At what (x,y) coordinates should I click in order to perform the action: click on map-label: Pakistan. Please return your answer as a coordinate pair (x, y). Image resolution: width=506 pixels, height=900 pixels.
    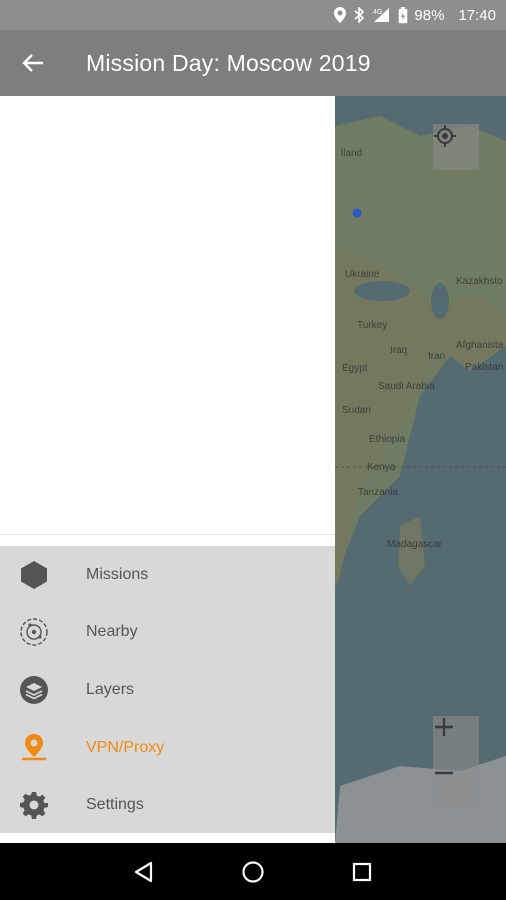
    Looking at the image, I should click on (484, 367).